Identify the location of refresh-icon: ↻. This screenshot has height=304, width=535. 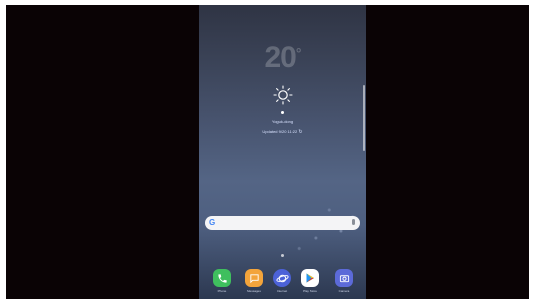
(300, 132).